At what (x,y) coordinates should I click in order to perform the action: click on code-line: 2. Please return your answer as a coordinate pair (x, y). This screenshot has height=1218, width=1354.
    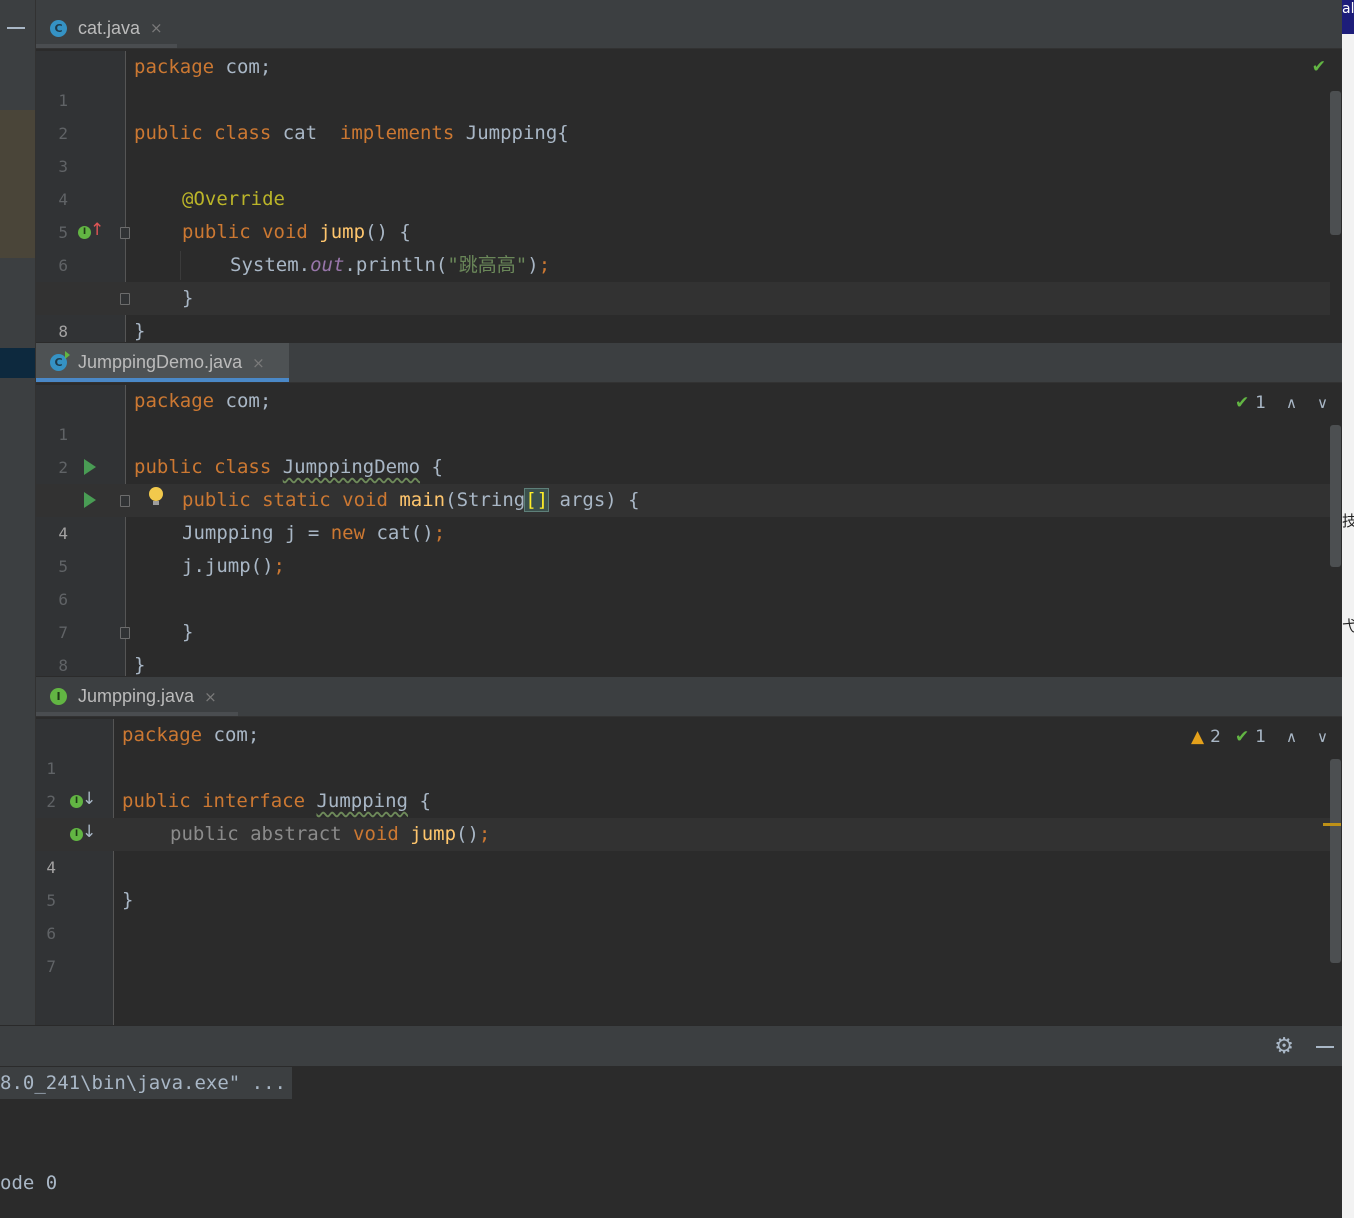
    Looking at the image, I should click on (683, 113).